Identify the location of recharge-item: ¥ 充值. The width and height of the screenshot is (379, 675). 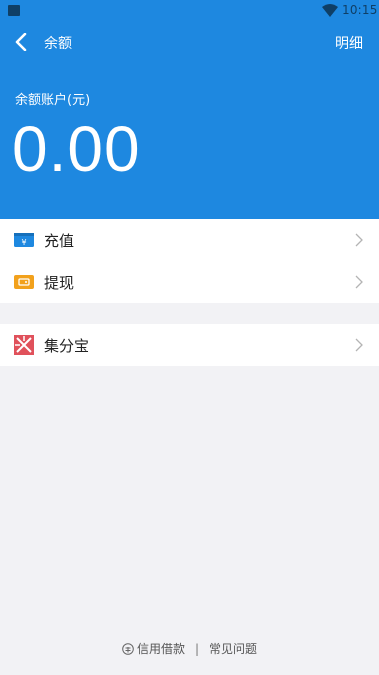
(189, 240).